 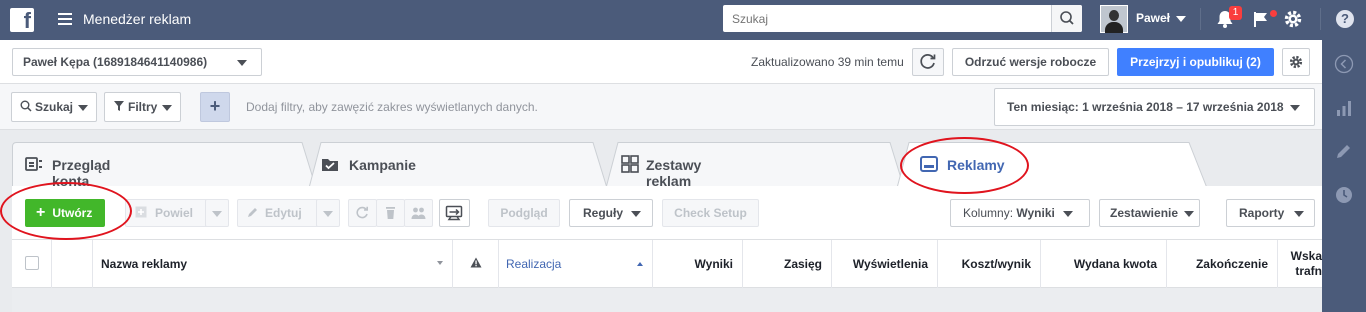 What do you see at coordinates (65, 19) in the screenshot?
I see `menu-icon` at bounding box center [65, 19].